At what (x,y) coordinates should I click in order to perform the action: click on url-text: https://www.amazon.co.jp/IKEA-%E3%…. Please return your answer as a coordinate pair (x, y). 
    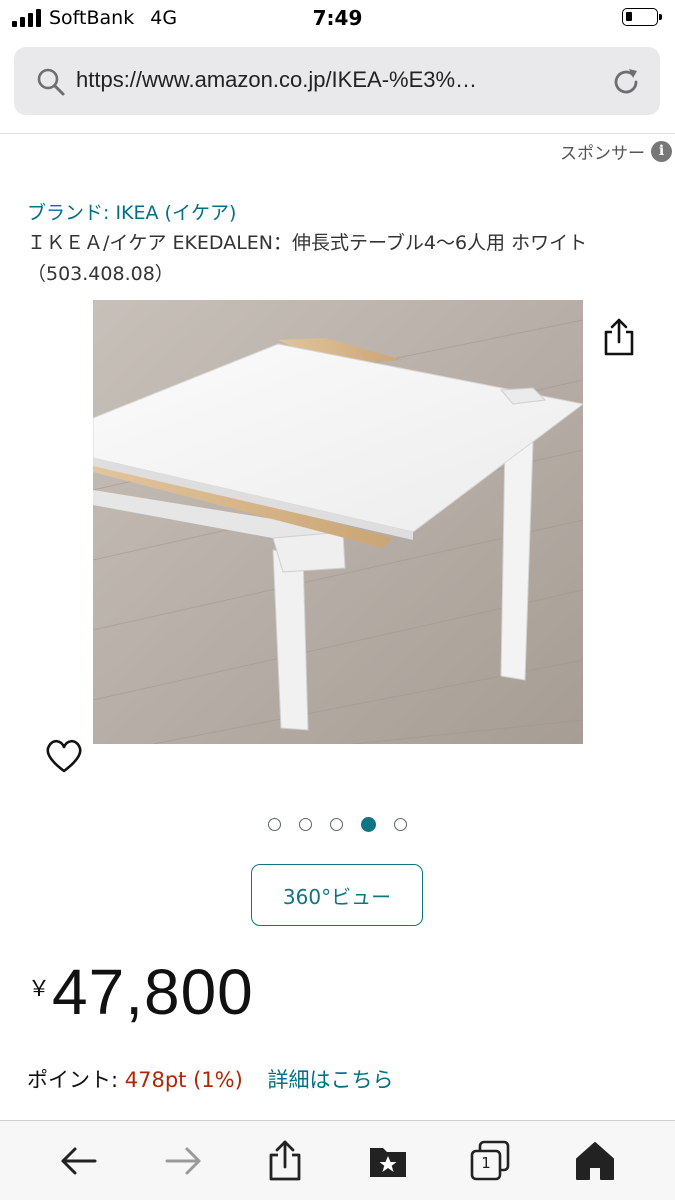
    Looking at the image, I should click on (338, 80).